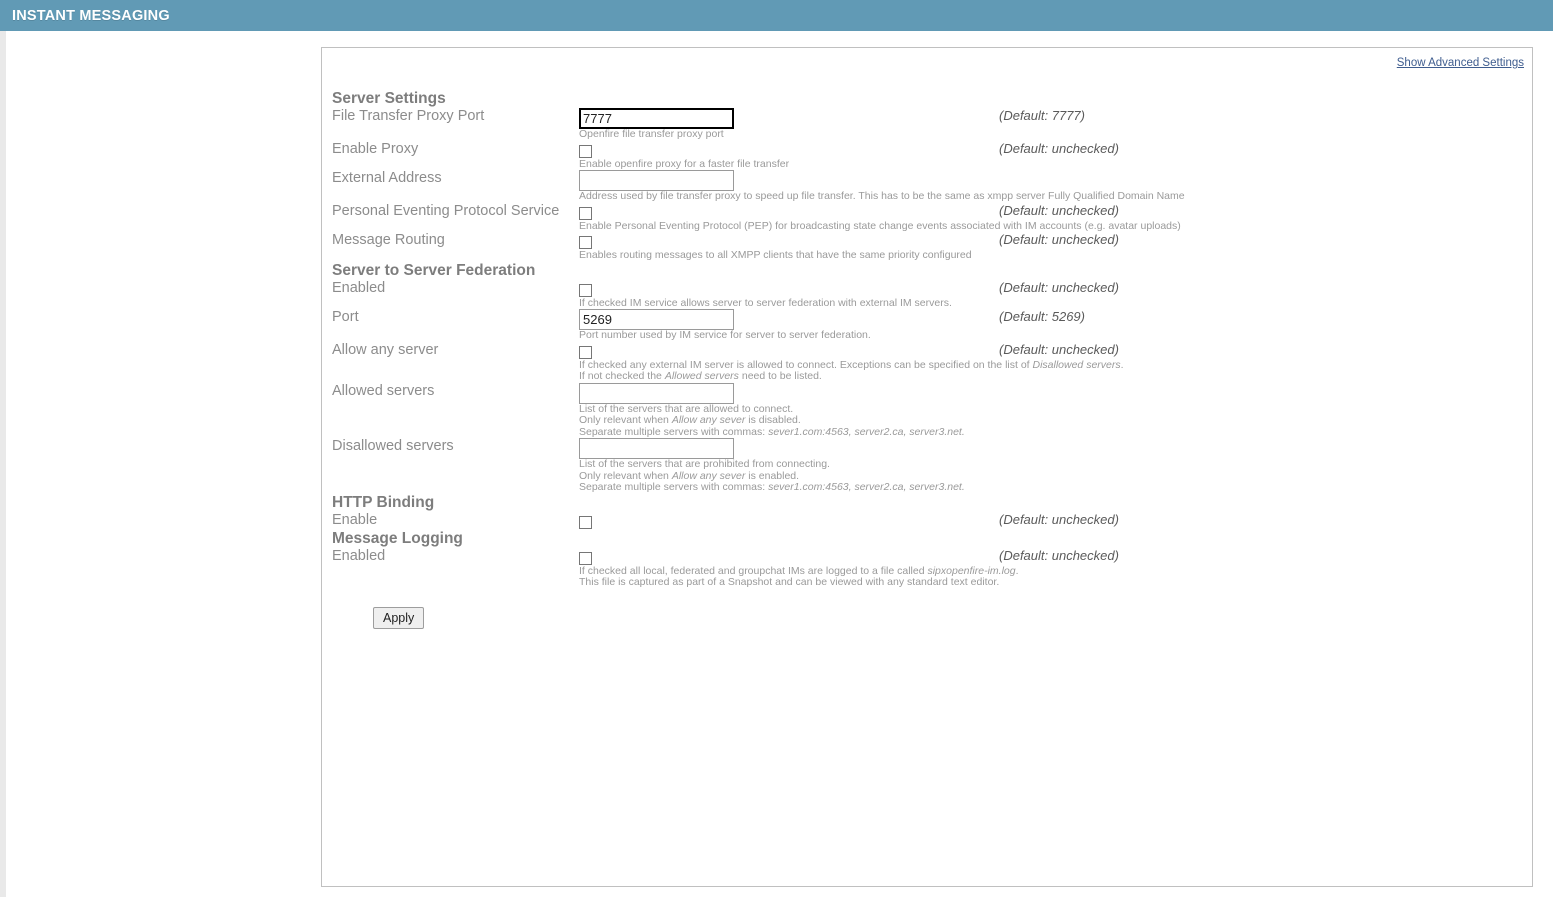 The width and height of the screenshot is (1553, 897). I want to click on enable-proxy-checkbox, so click(585, 151).